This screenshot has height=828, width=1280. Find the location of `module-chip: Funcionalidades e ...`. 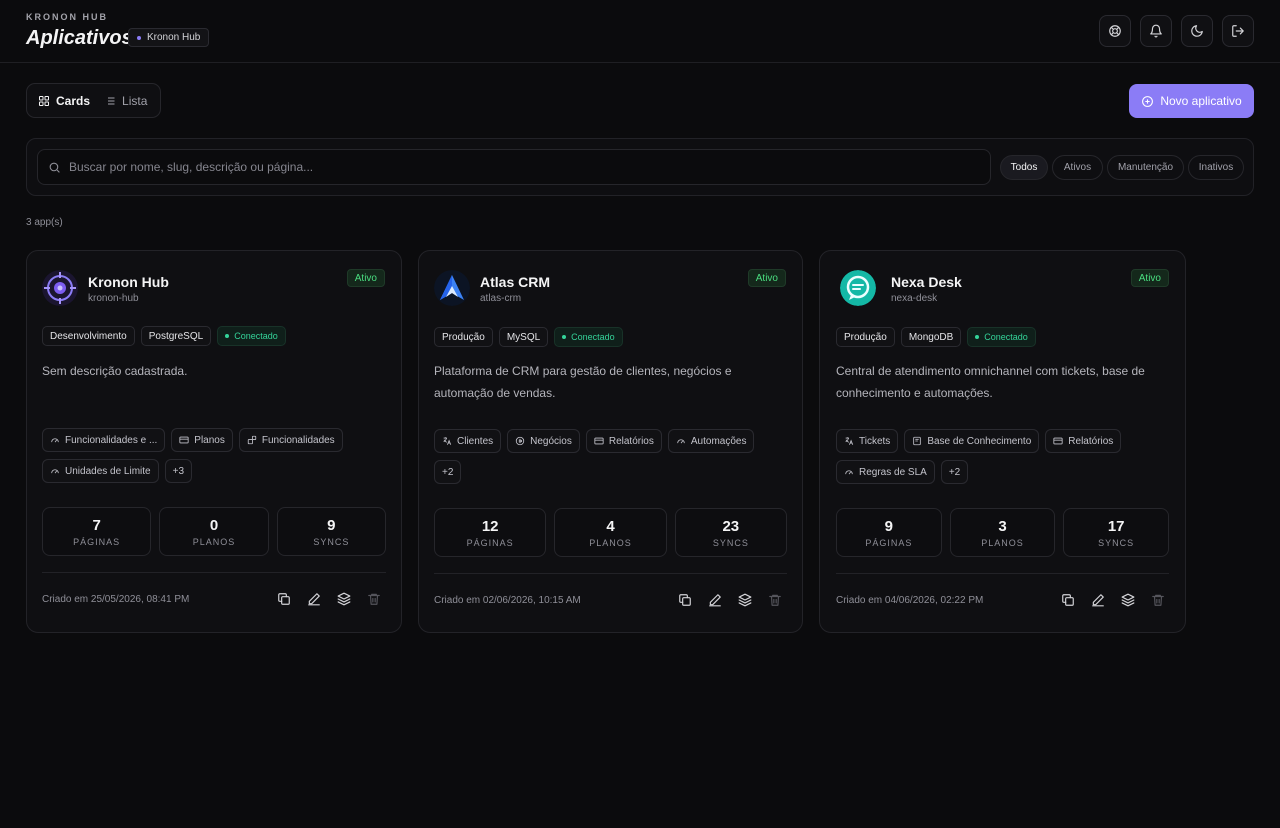

module-chip: Funcionalidades e ... is located at coordinates (104, 440).